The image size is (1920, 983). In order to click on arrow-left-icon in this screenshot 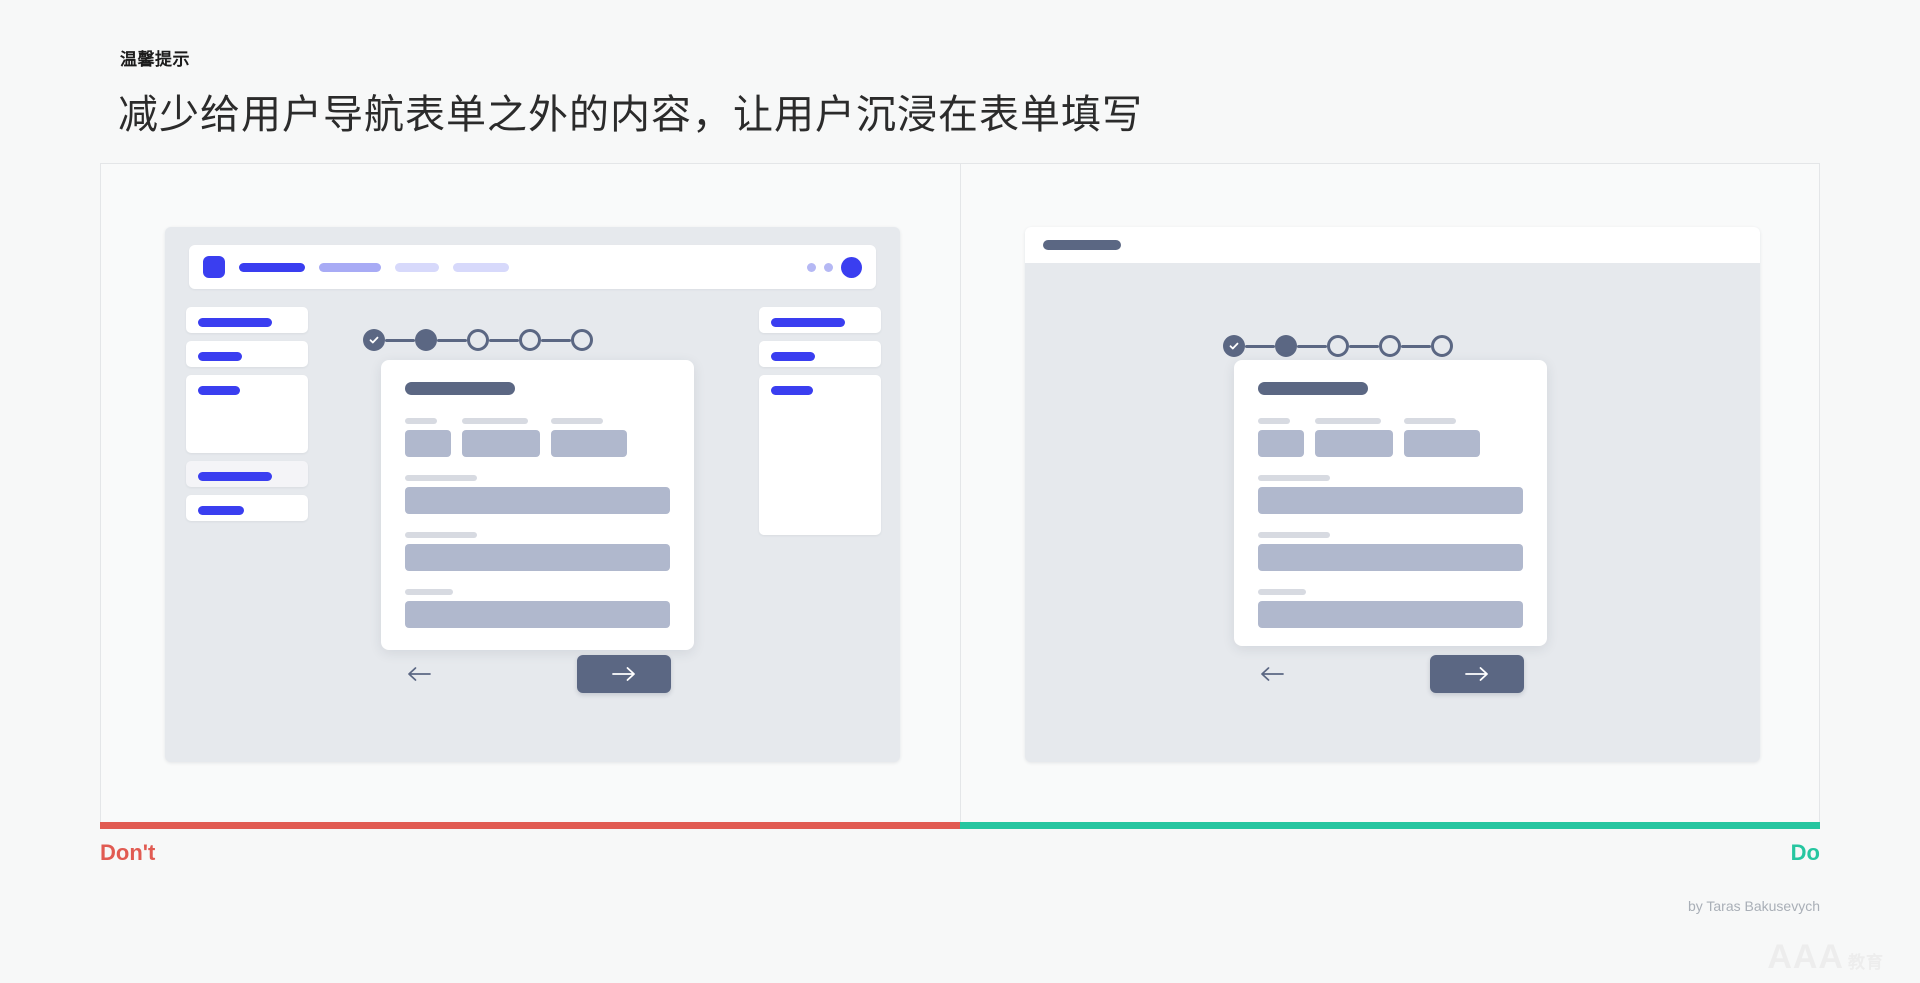, I will do `click(1272, 674)`.